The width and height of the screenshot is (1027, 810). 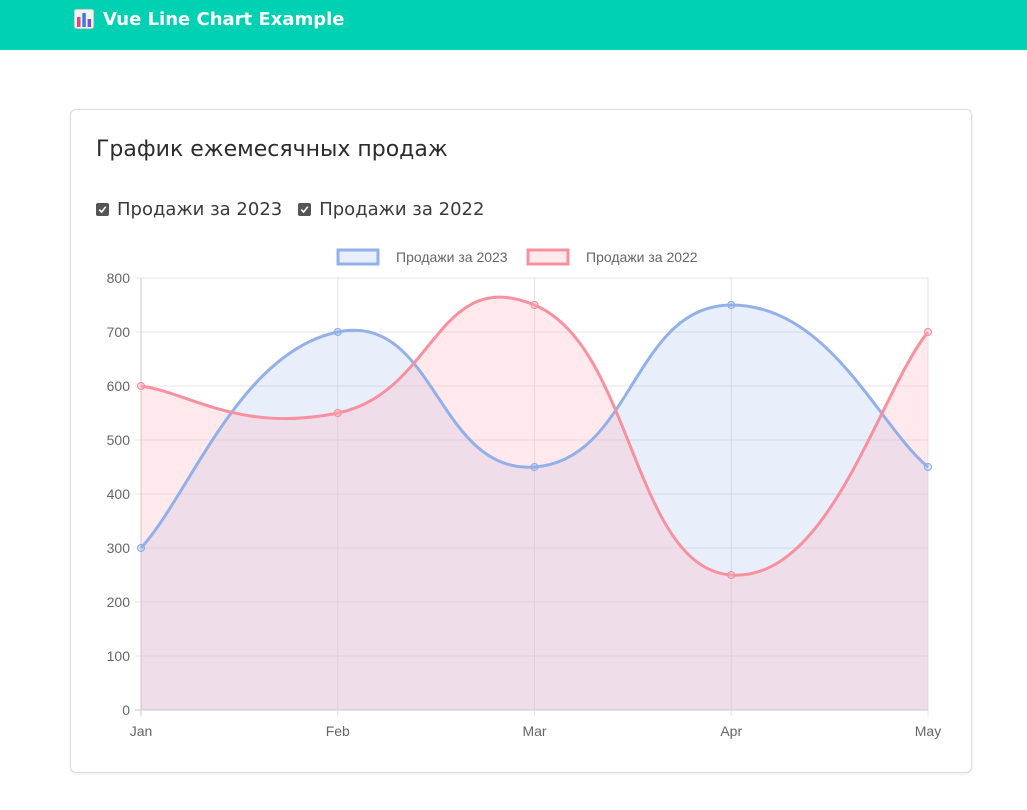 What do you see at coordinates (642, 257) in the screenshot?
I see `legend-label: Продажи за 2022` at bounding box center [642, 257].